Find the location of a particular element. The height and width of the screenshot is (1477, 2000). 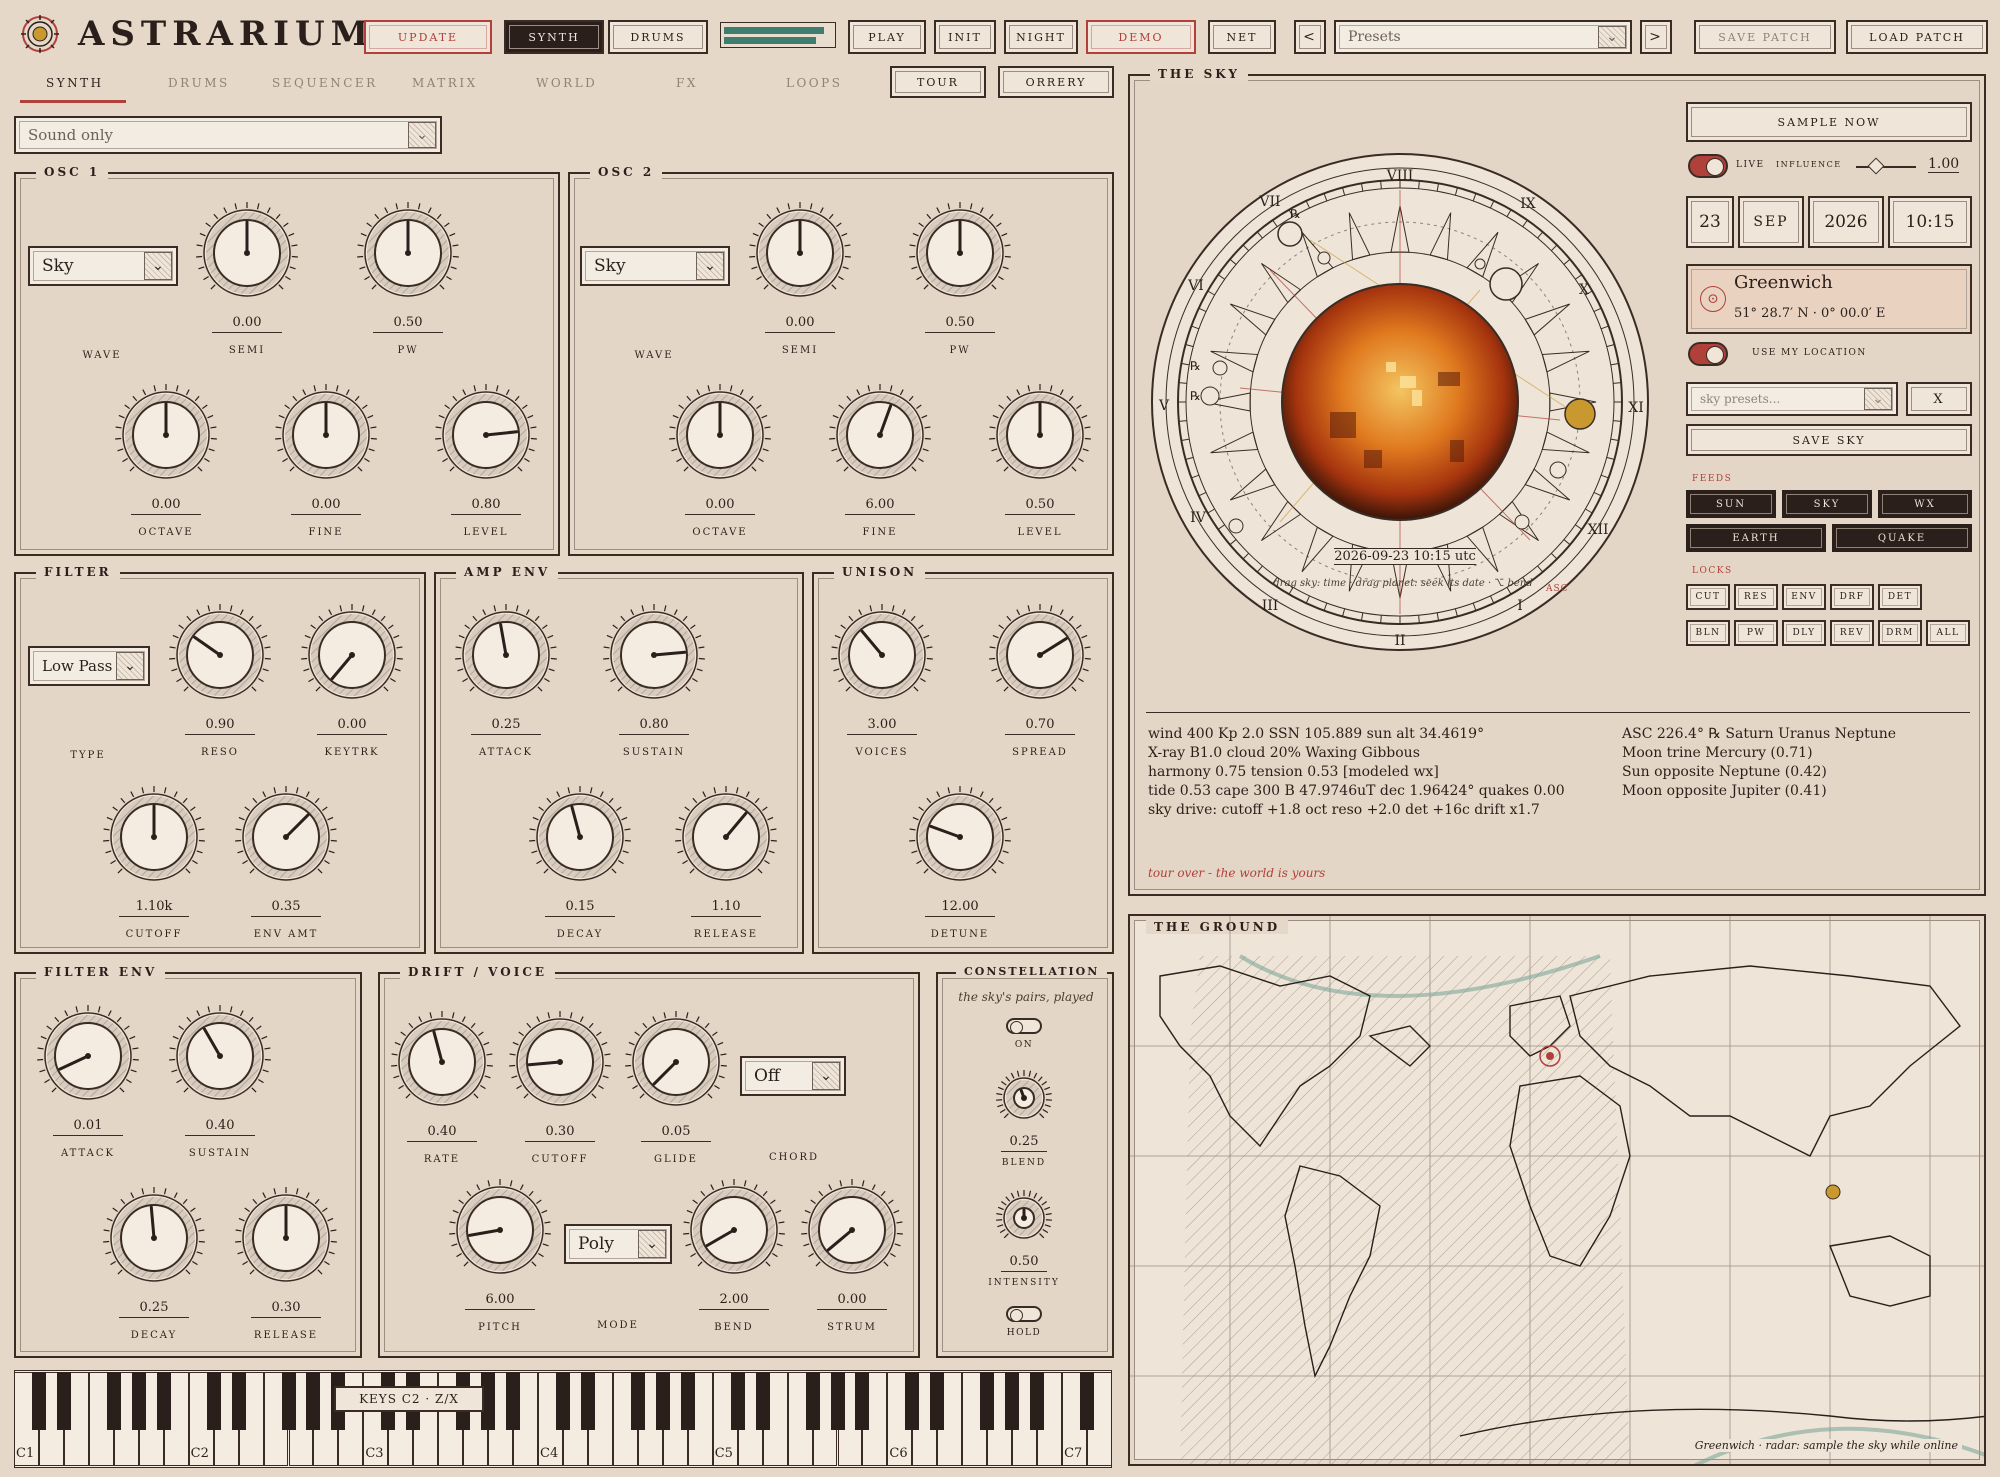

feed-wx-button: WX is located at coordinates (1925, 504).